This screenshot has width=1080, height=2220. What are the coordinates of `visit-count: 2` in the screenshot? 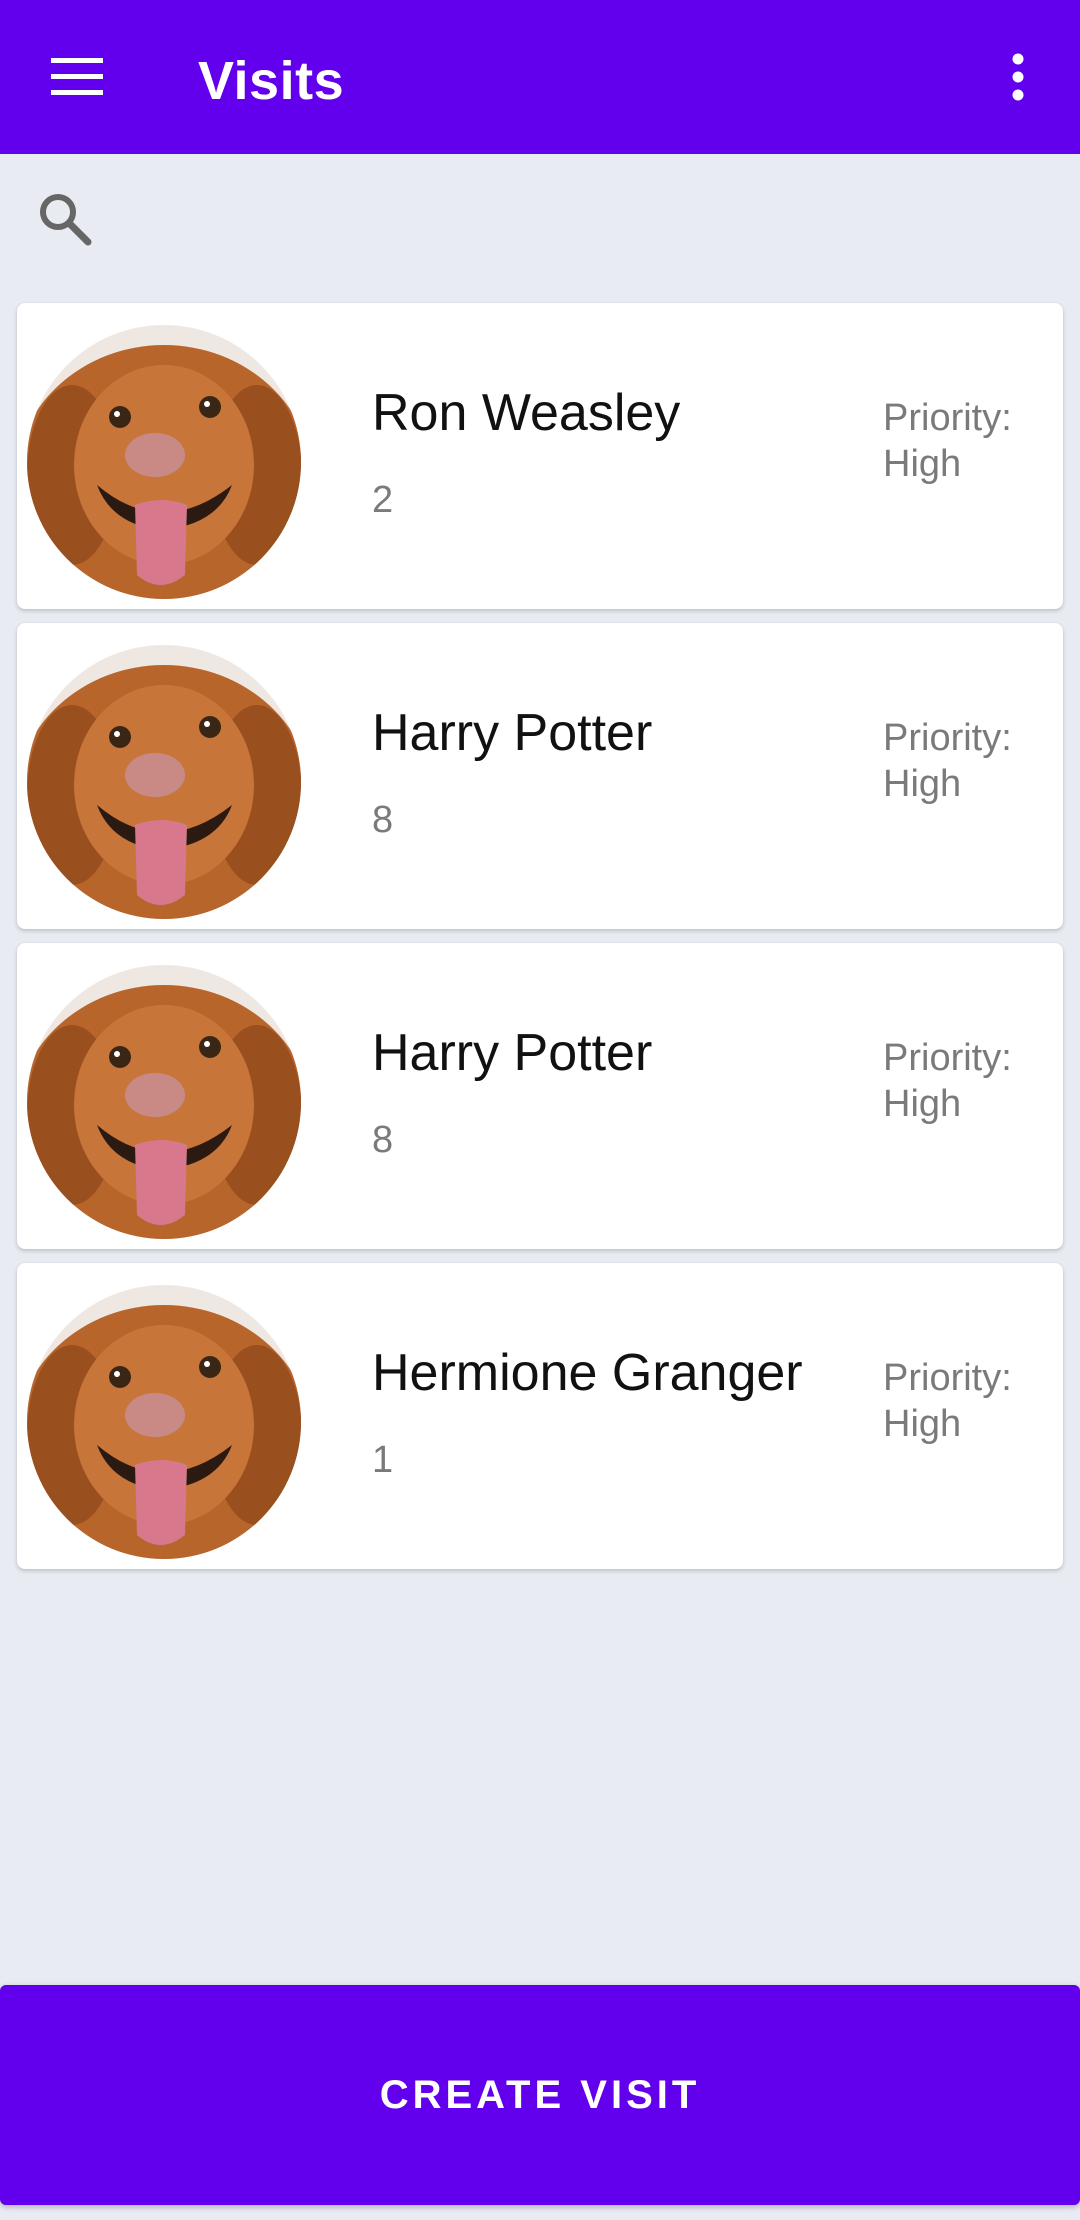 It's located at (383, 500).